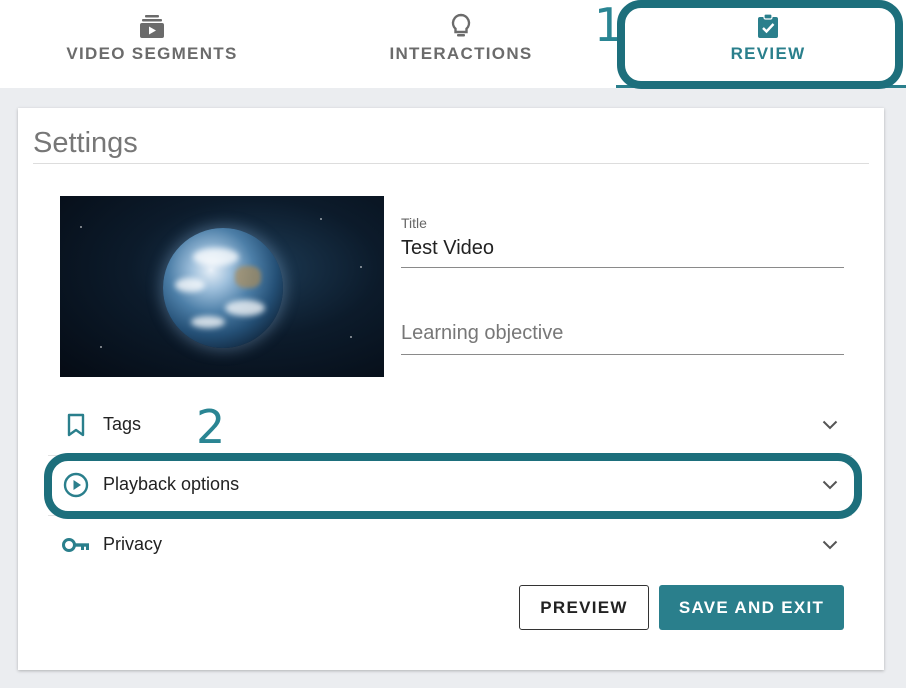 The width and height of the screenshot is (906, 688). What do you see at coordinates (760, 44) in the screenshot?
I see `annotation-highlight-review` at bounding box center [760, 44].